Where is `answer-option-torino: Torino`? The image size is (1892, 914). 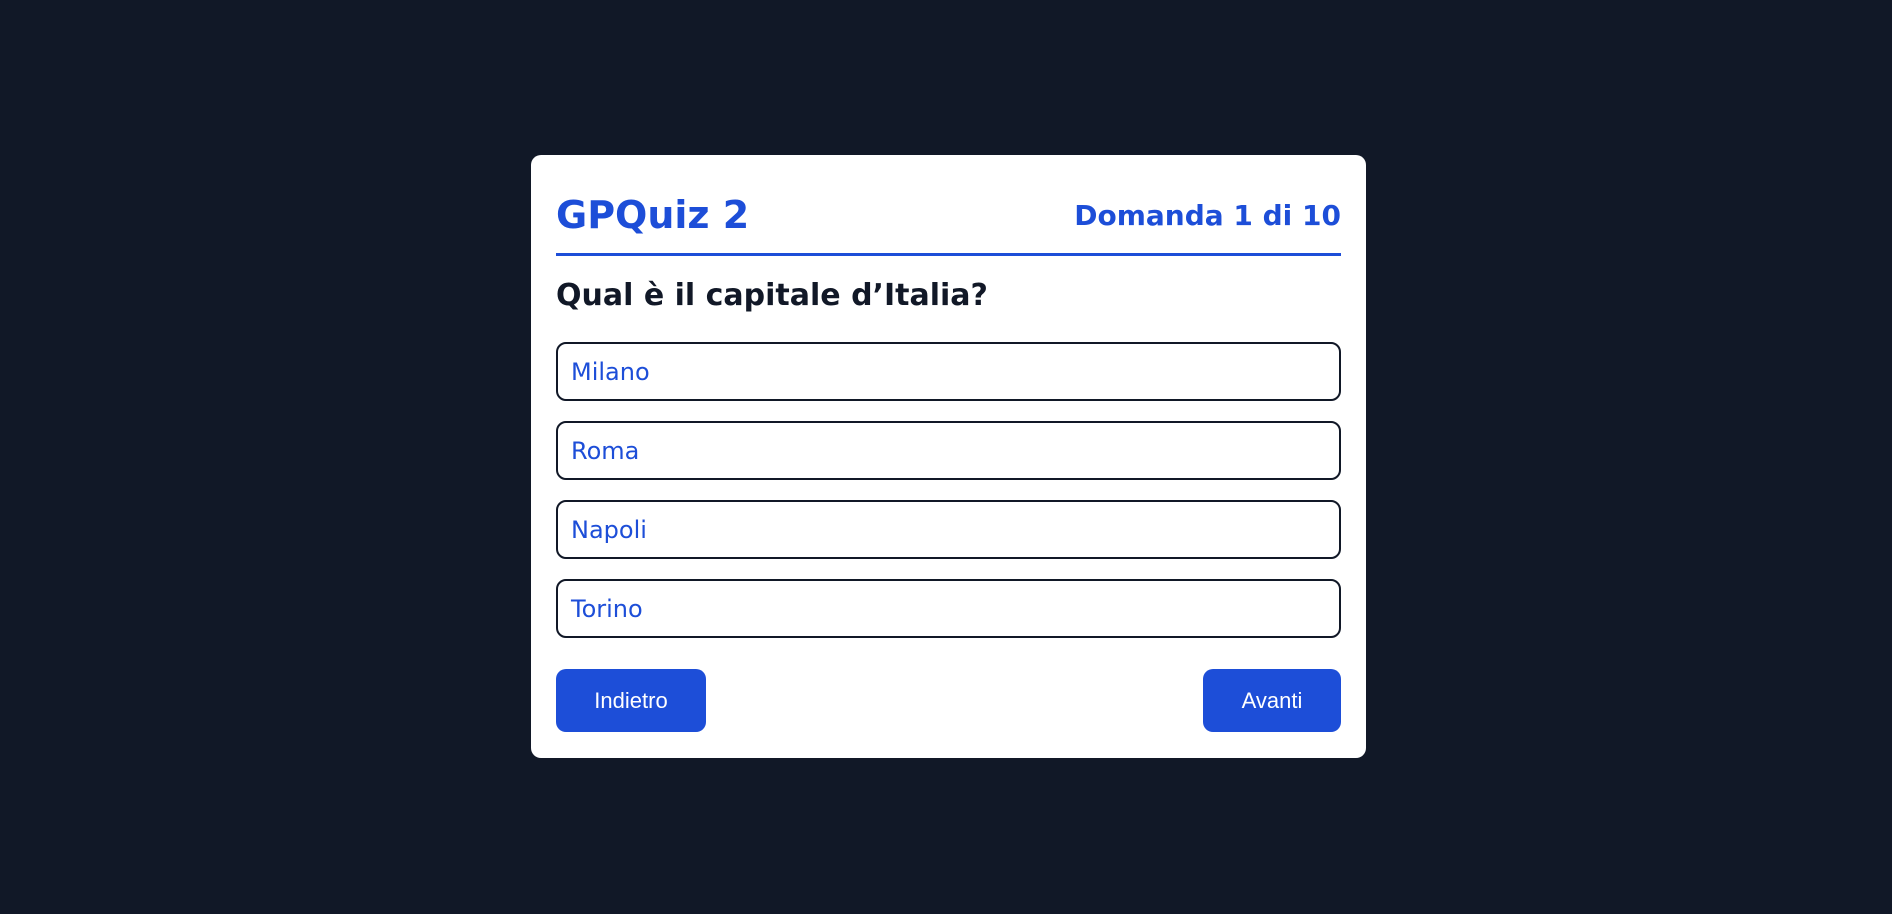 answer-option-torino: Torino is located at coordinates (948, 608).